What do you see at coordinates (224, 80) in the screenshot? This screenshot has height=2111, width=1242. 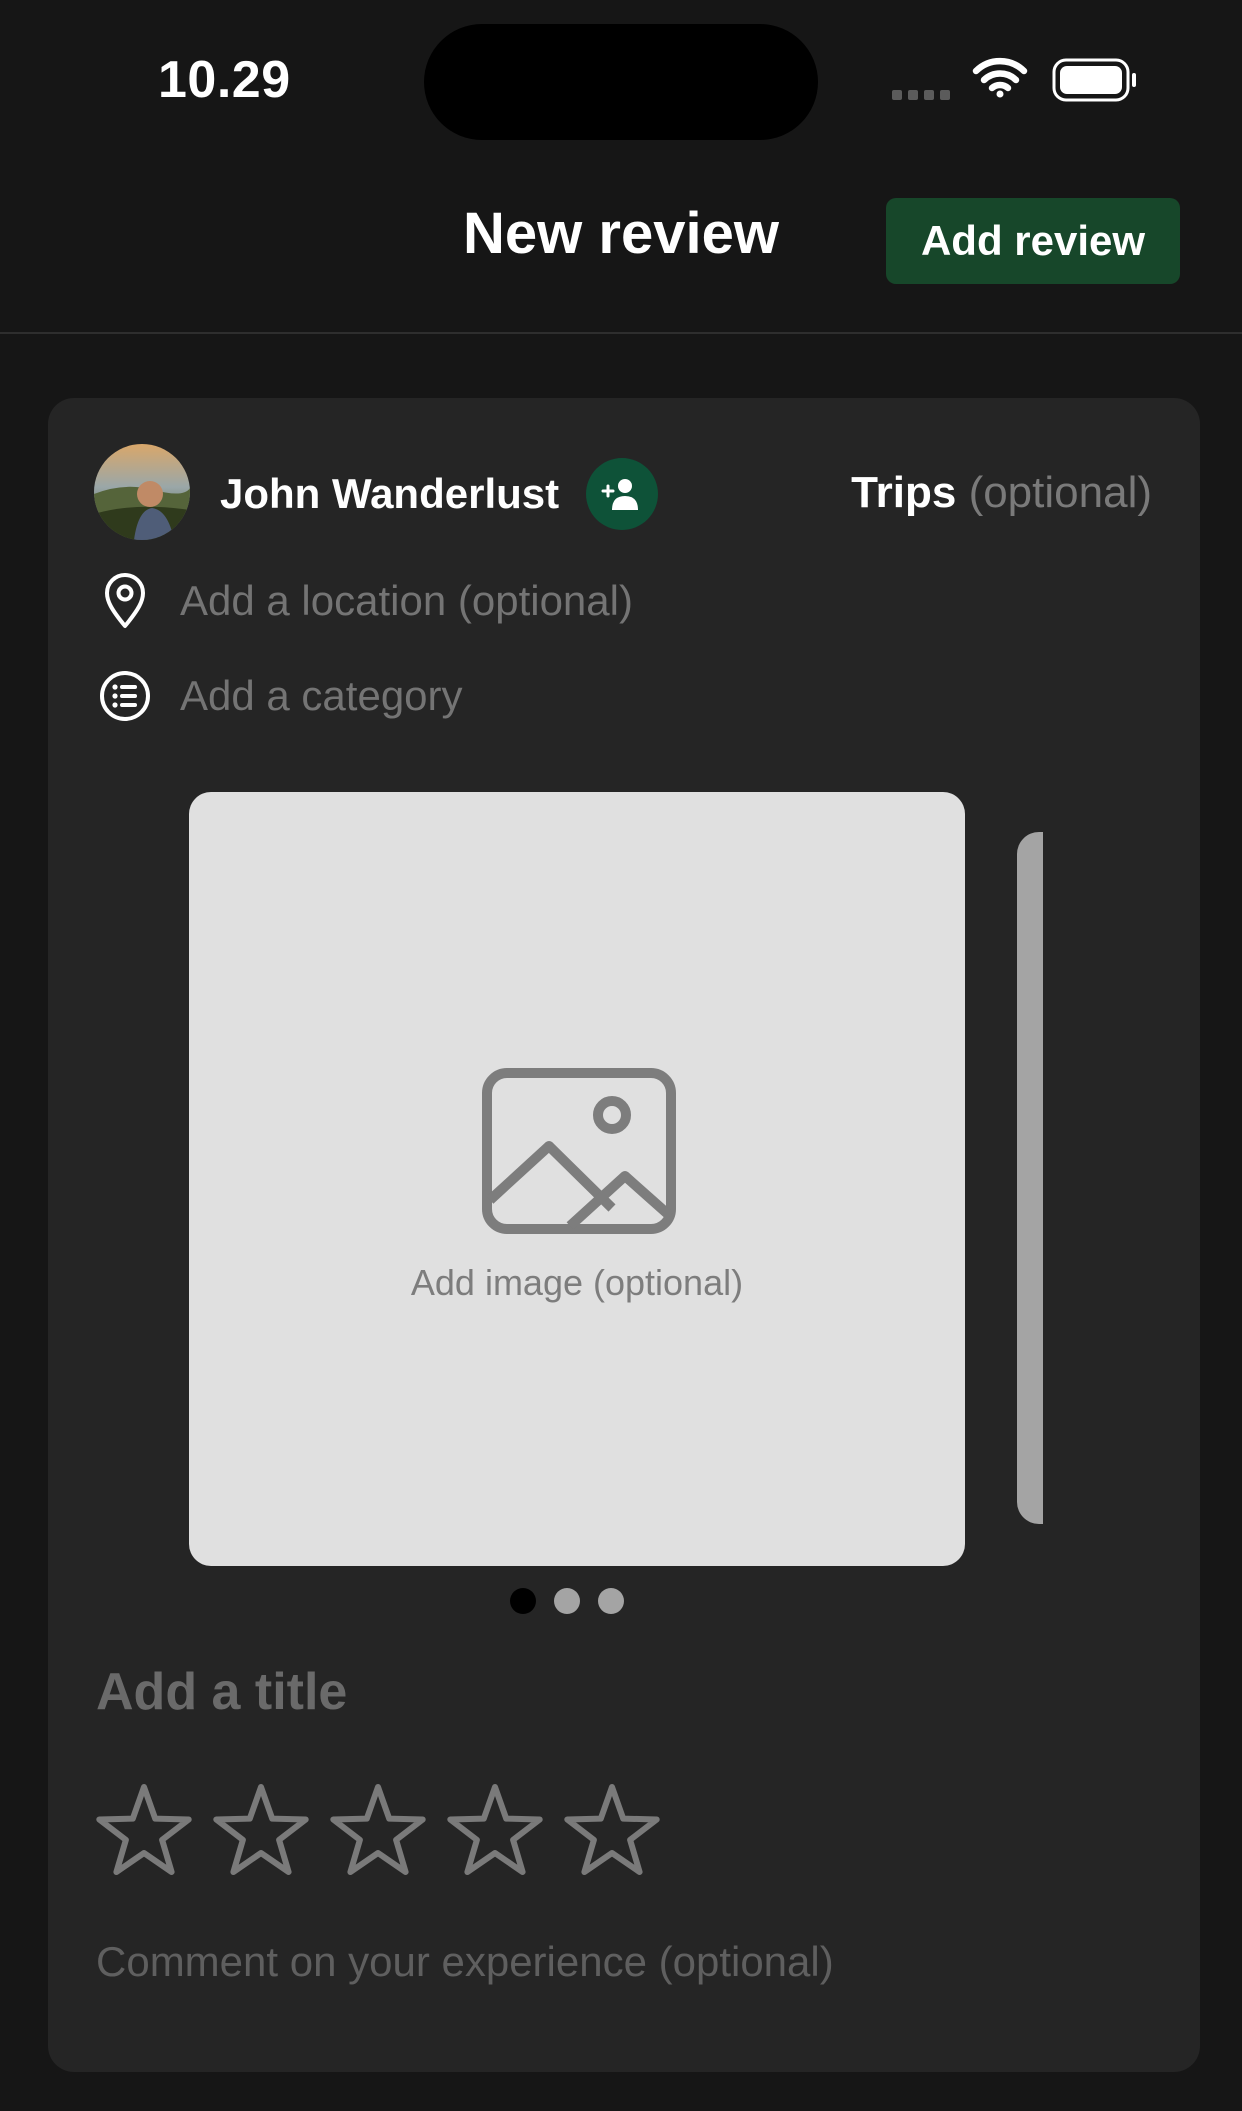 I see `status-time: 10.29` at bounding box center [224, 80].